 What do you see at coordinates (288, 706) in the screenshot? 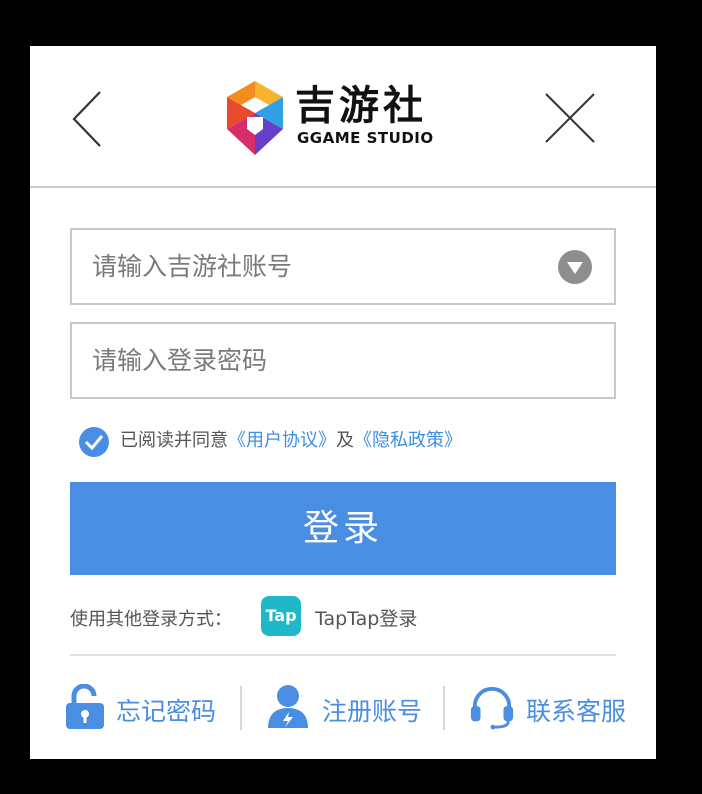
I see `user-icon` at bounding box center [288, 706].